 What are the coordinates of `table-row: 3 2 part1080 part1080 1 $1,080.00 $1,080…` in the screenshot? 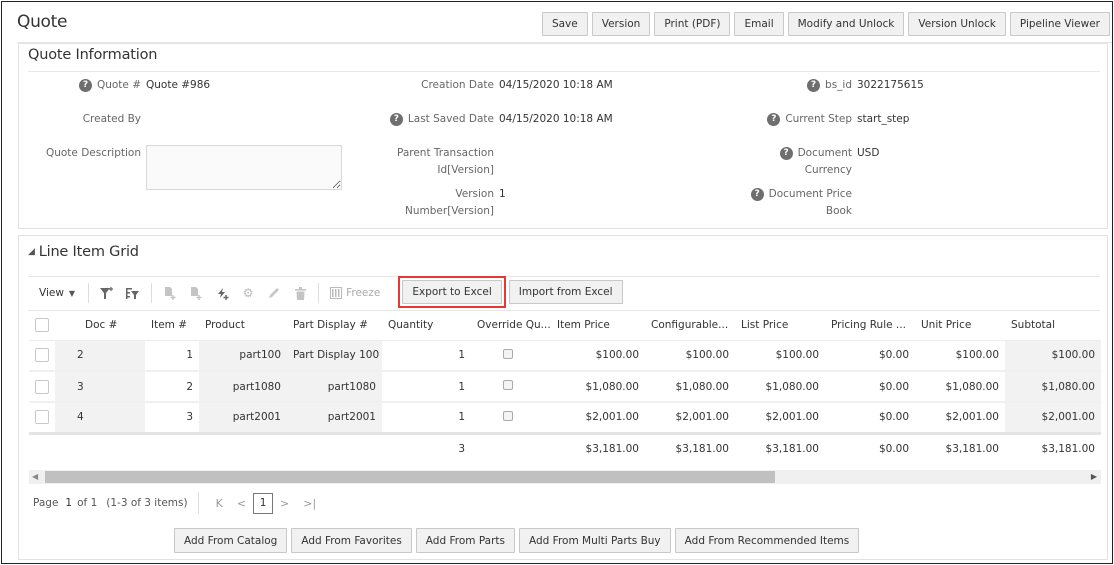 It's located at (565, 387).